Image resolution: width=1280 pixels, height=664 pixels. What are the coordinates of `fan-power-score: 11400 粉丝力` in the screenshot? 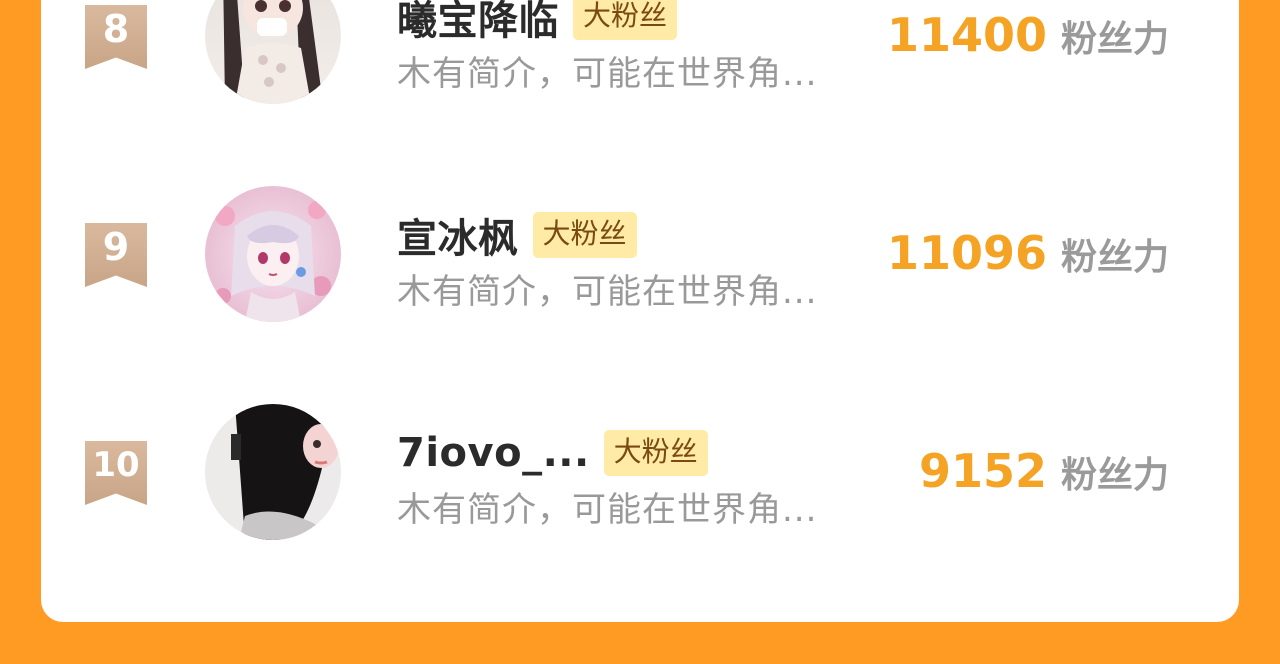 It's located at (1028, 35).